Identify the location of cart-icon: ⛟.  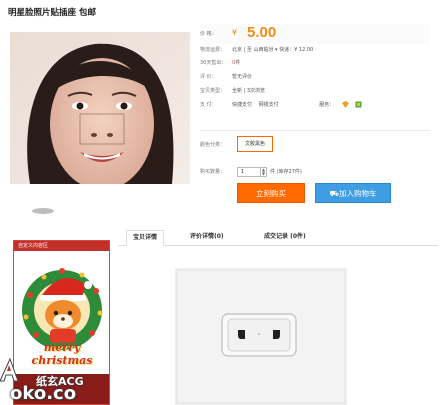
(334, 193).